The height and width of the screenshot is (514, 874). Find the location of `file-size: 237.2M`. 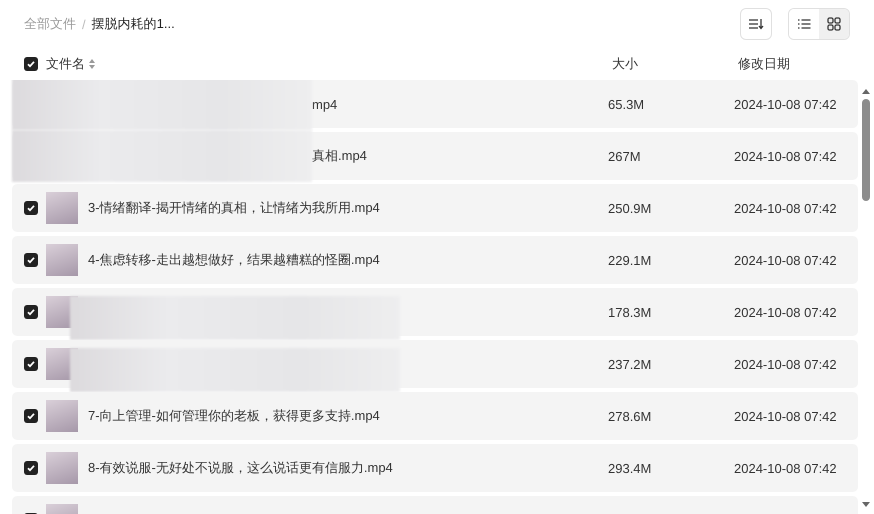

file-size: 237.2M is located at coordinates (630, 364).